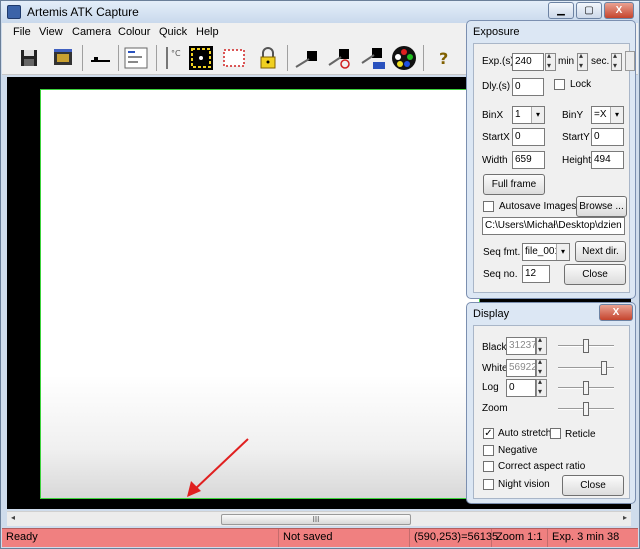 Image resolution: width=640 pixels, height=549 pixels. Describe the element at coordinates (541, 345) in the screenshot. I see `black-spinner` at that location.